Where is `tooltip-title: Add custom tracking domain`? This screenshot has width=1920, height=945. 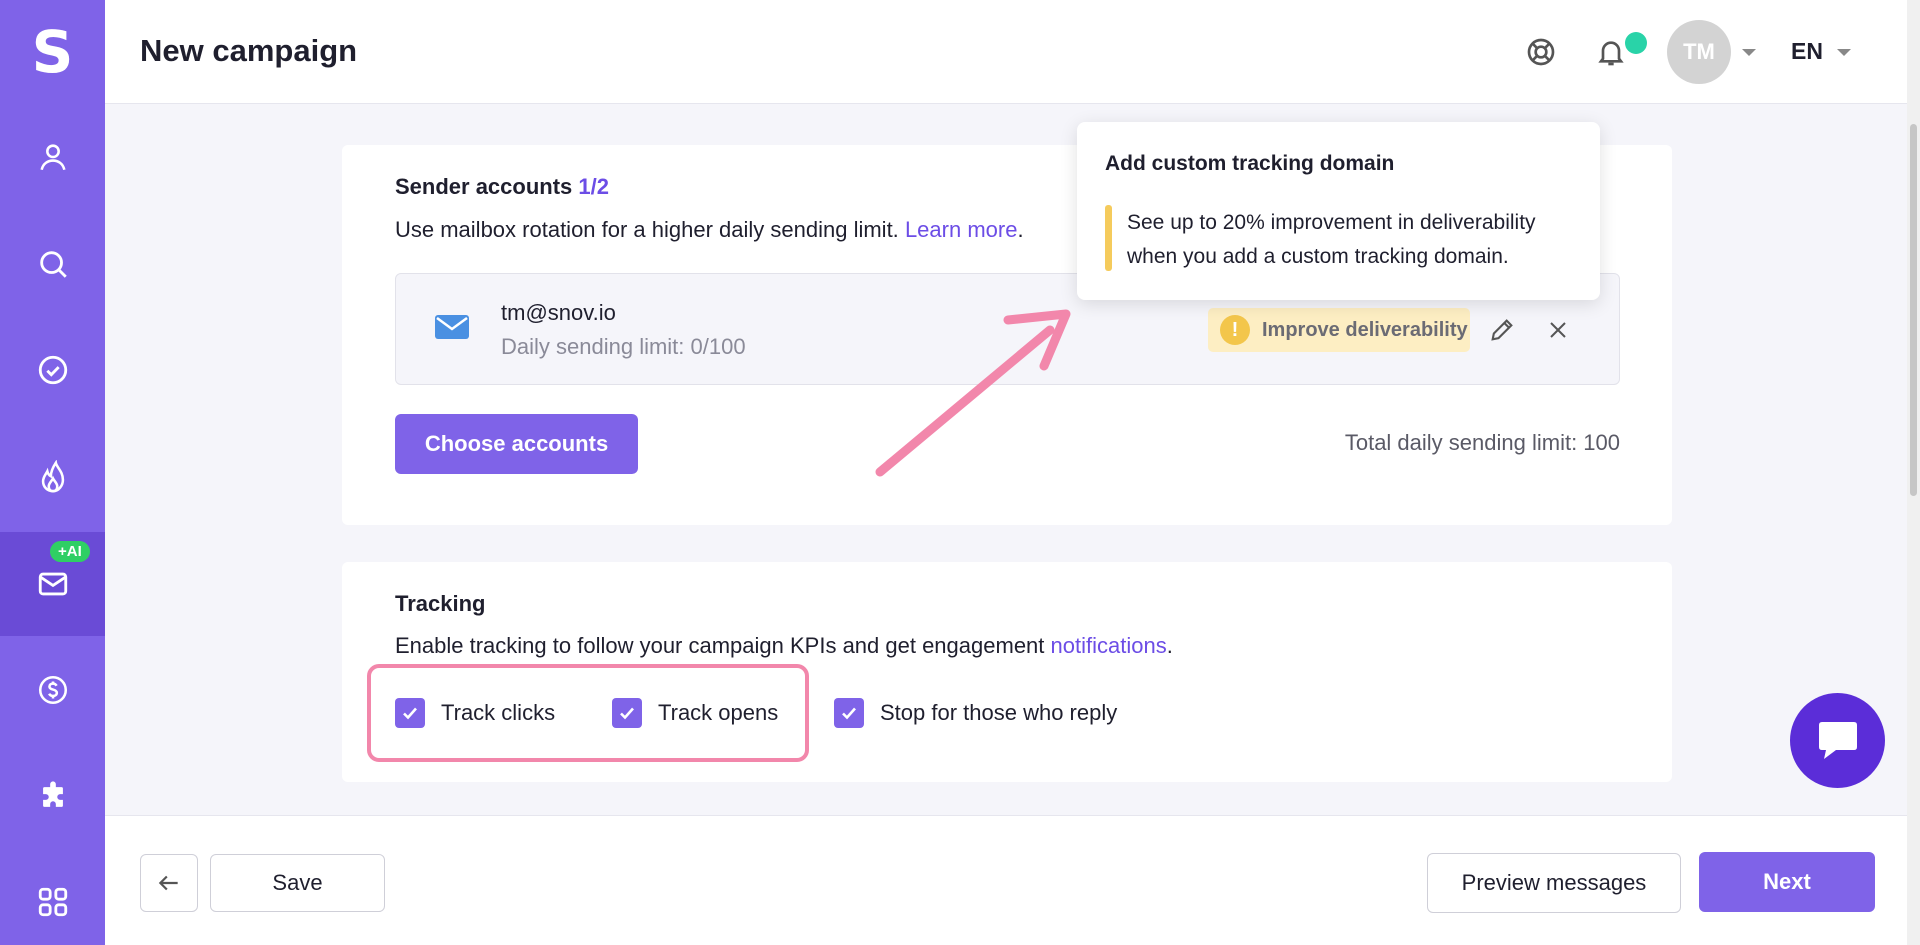 tooltip-title: Add custom tracking domain is located at coordinates (1250, 163).